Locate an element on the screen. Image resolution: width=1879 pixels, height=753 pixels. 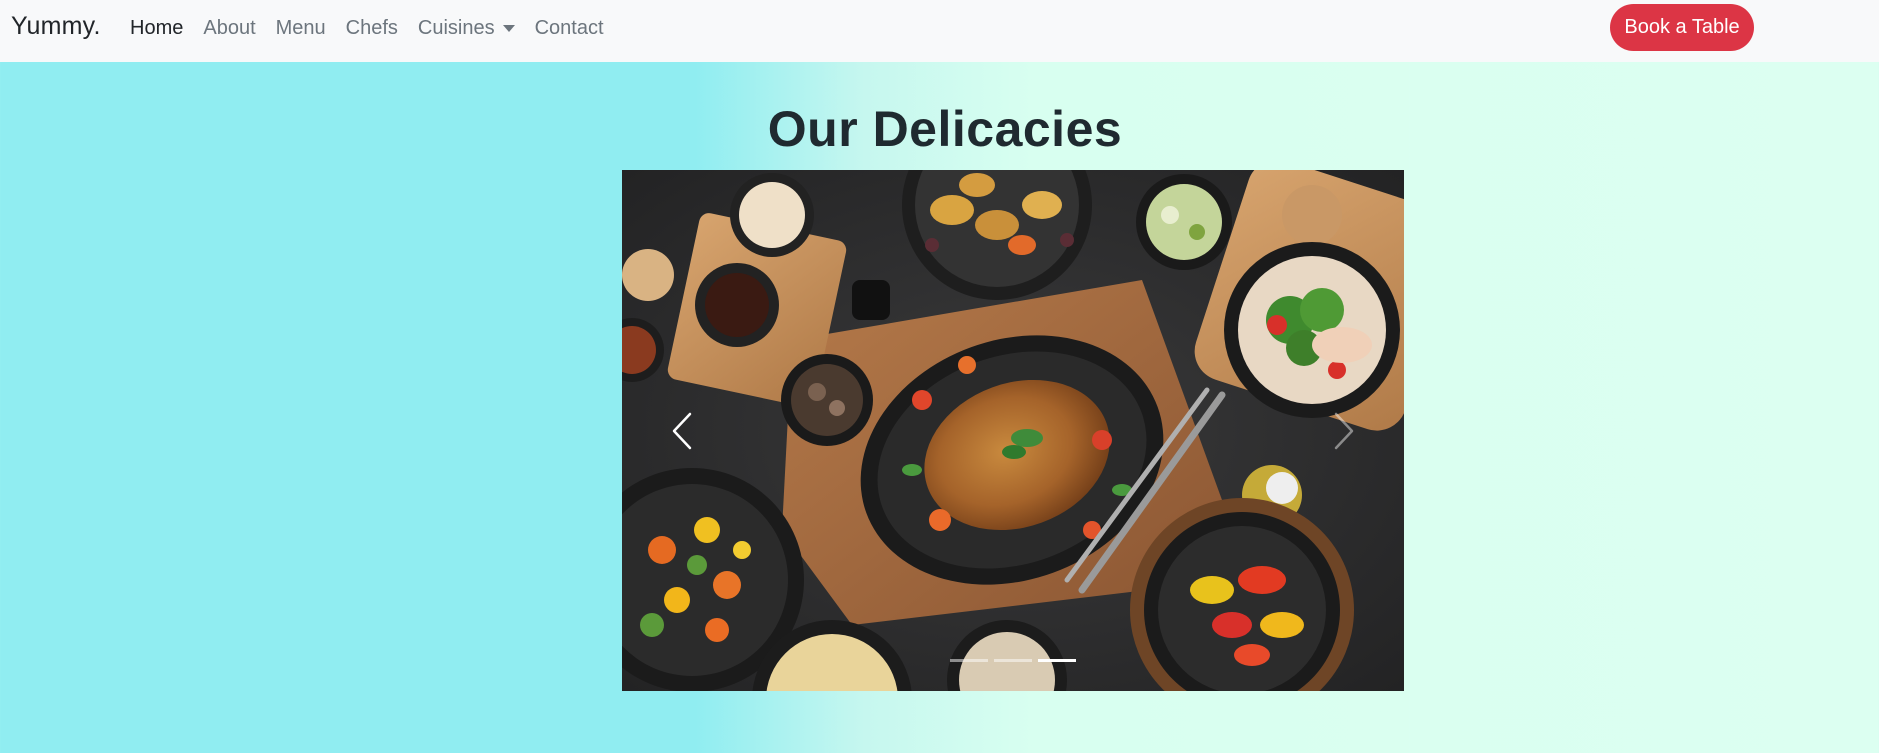
nav-link-home: Home is located at coordinates (156, 28).